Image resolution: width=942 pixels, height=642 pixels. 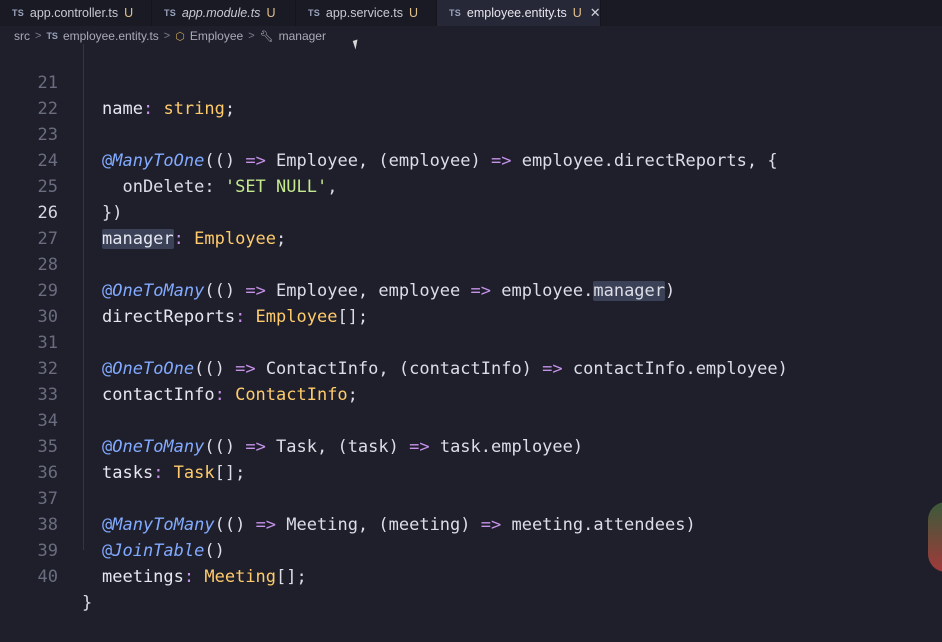 I want to click on token: :, so click(x=189, y=577).